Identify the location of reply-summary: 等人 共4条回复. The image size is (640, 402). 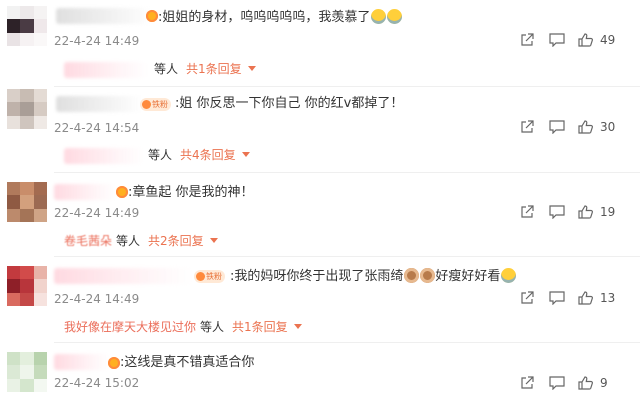
(197, 155).